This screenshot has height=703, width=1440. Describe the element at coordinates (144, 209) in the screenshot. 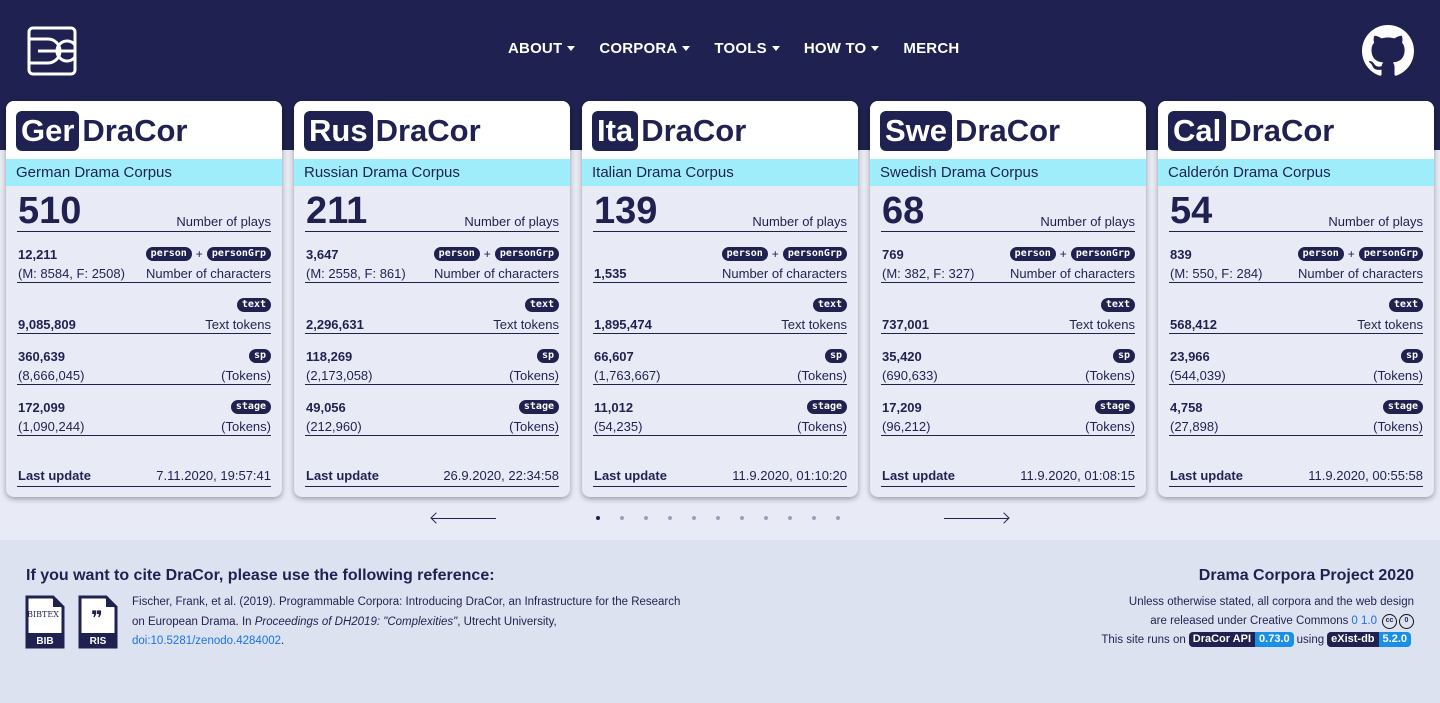

I see `plays-row: 510 Number of plays` at that location.